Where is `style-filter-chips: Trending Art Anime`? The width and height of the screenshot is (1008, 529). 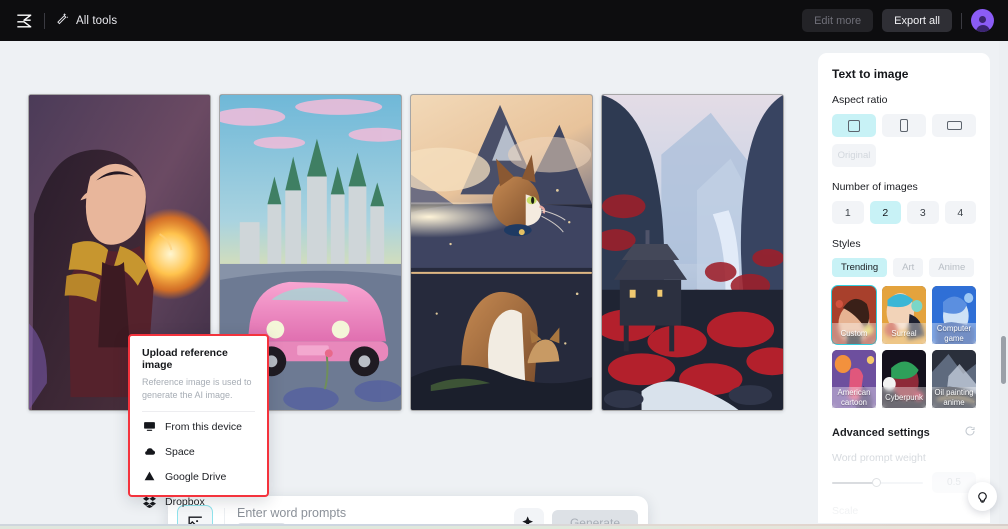
style-filter-chips: Trending Art Anime is located at coordinates (904, 267).